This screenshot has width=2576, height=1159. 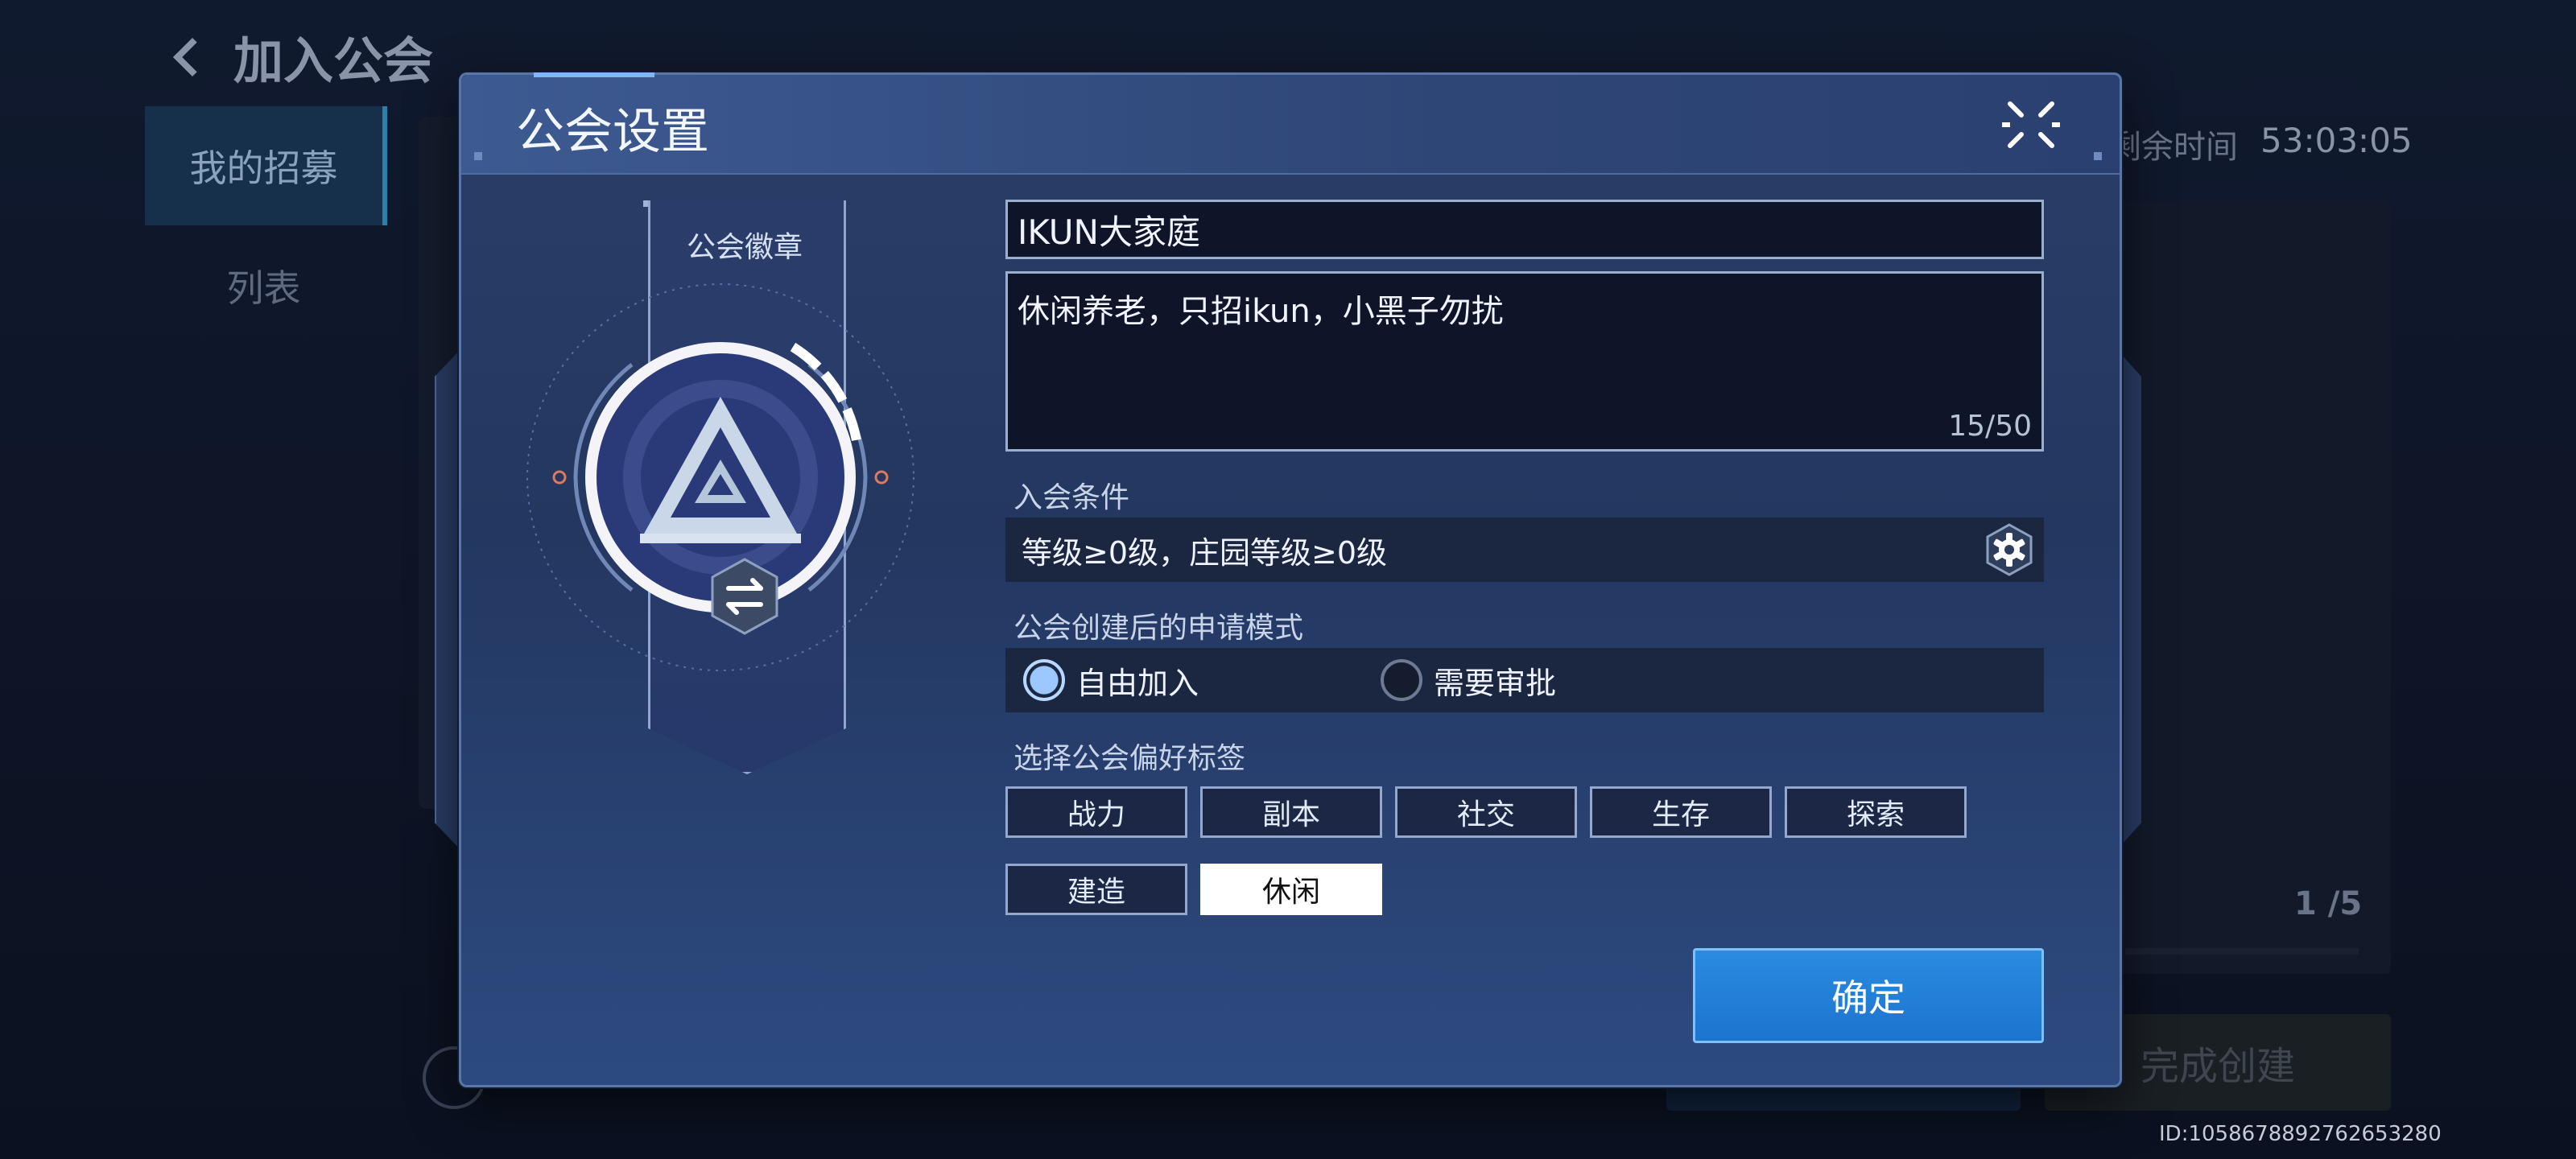 What do you see at coordinates (266, 165) in the screenshot?
I see `tab-my-recruitment: 我的招募` at bounding box center [266, 165].